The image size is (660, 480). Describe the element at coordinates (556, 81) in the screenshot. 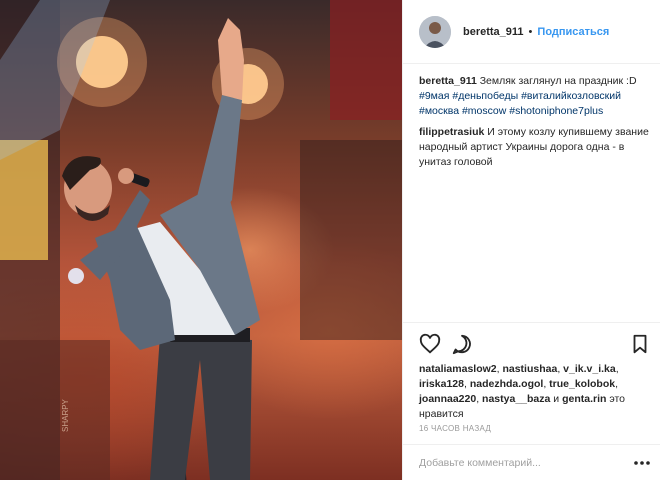

I see `caption-text: Земляк заглянул на праздник :D` at that location.